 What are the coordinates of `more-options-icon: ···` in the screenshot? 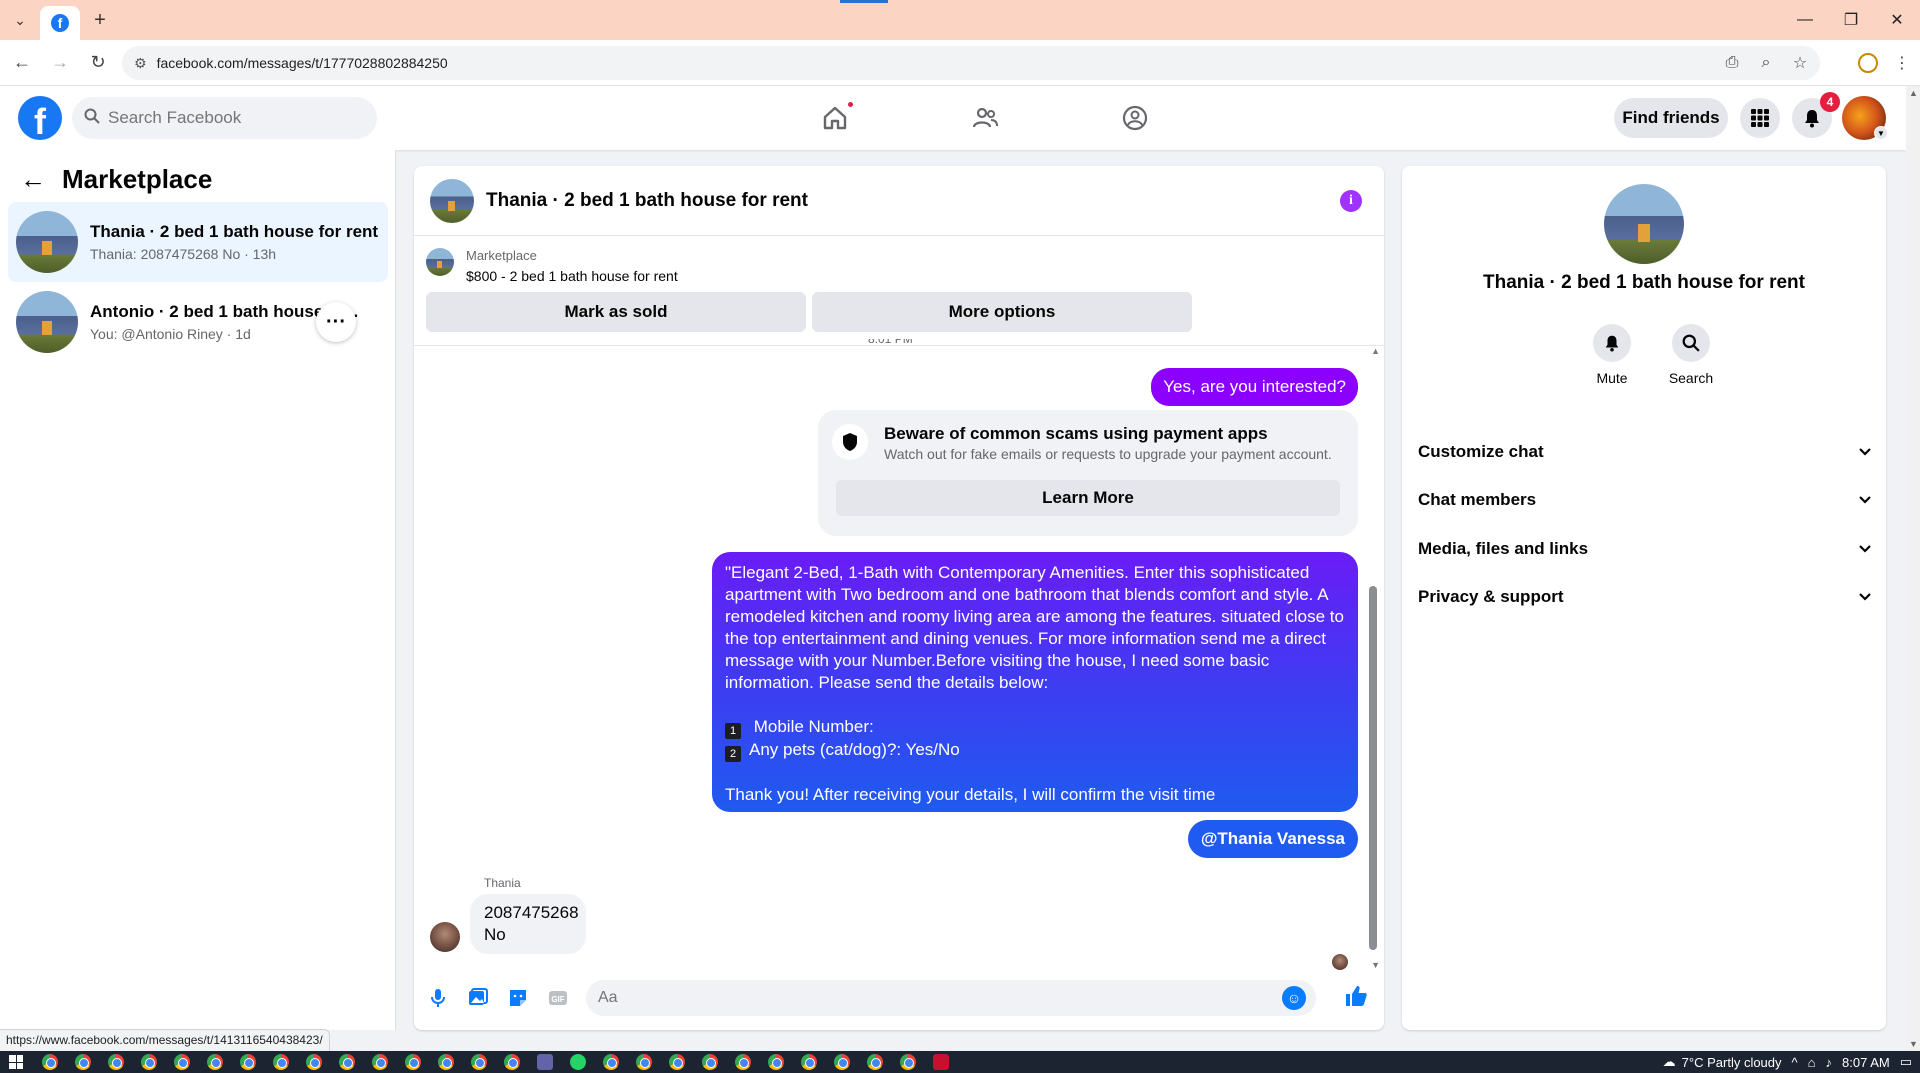 It's located at (336, 322).